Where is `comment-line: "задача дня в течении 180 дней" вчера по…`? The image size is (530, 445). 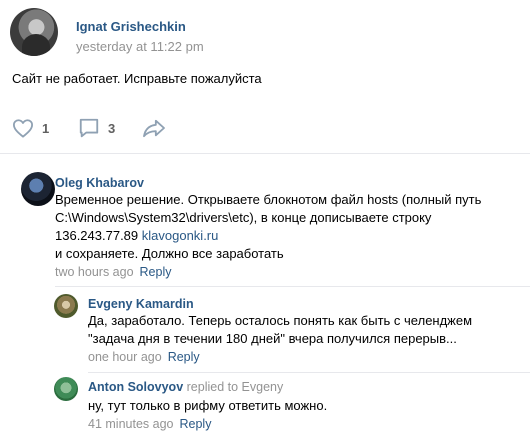
comment-line: "задача дня в течении 180 дней" вчера по… is located at coordinates (272, 338).